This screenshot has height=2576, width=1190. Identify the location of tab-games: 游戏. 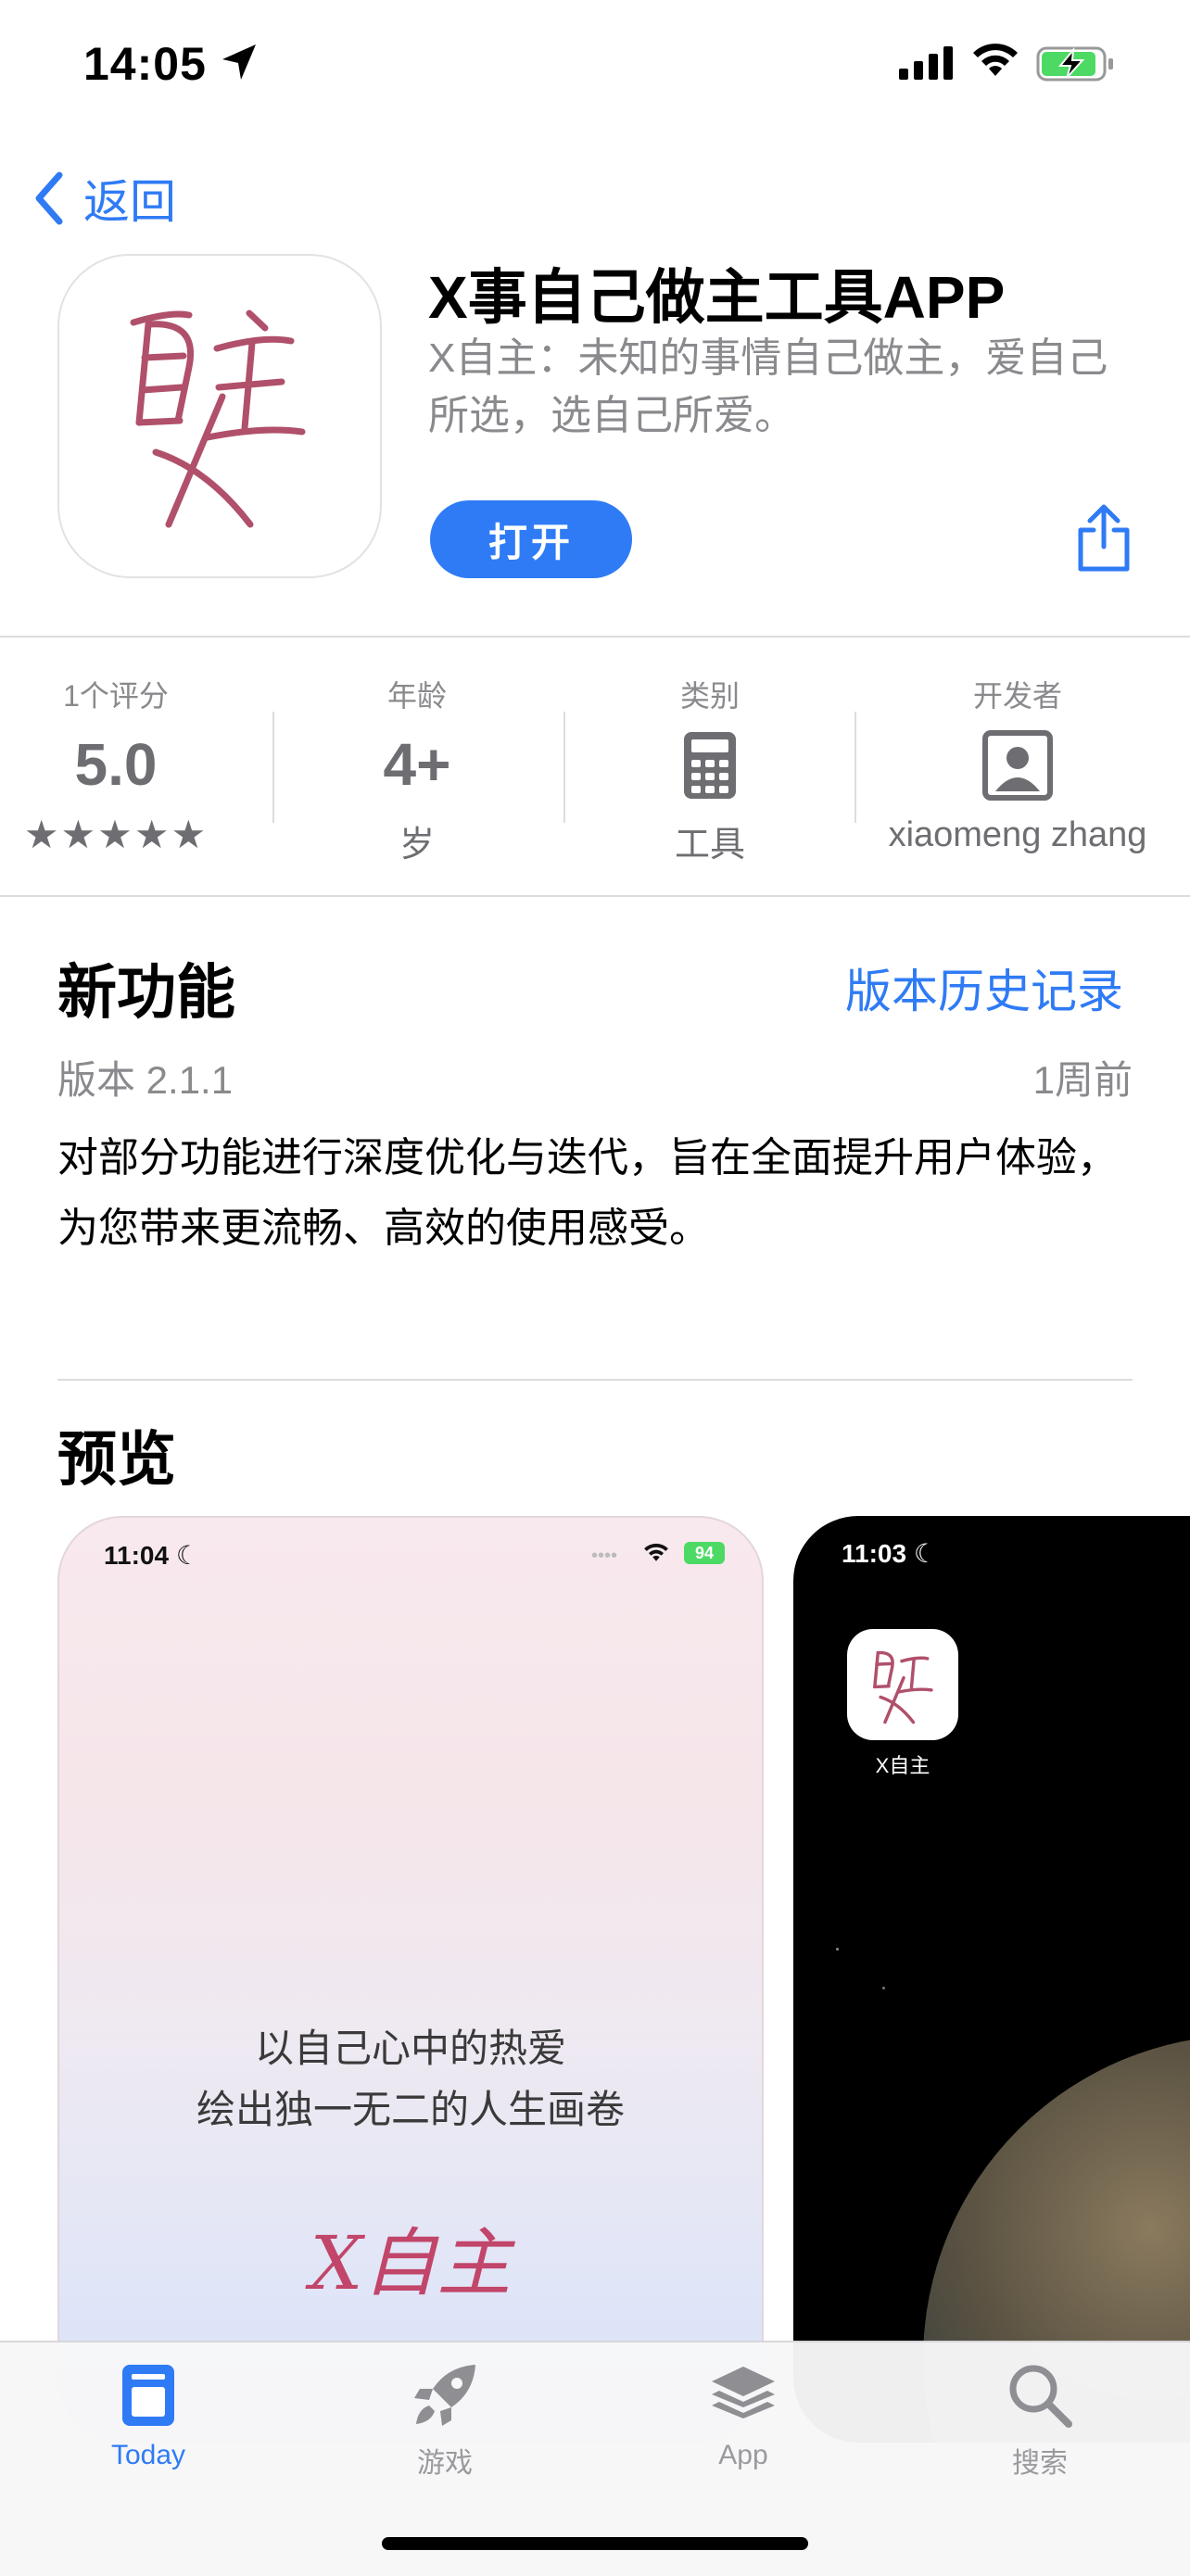
(445, 2421).